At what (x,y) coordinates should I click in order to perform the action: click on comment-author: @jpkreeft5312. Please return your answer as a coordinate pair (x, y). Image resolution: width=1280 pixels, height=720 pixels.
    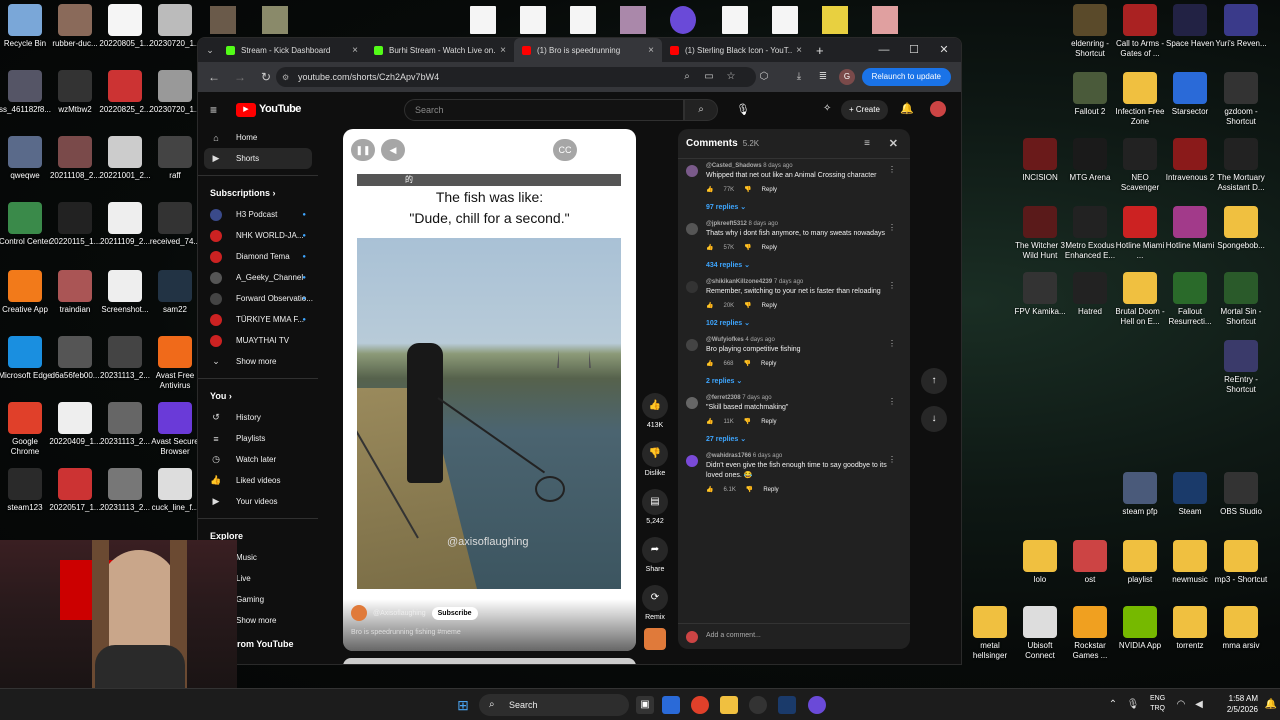
    Looking at the image, I should click on (726, 224).